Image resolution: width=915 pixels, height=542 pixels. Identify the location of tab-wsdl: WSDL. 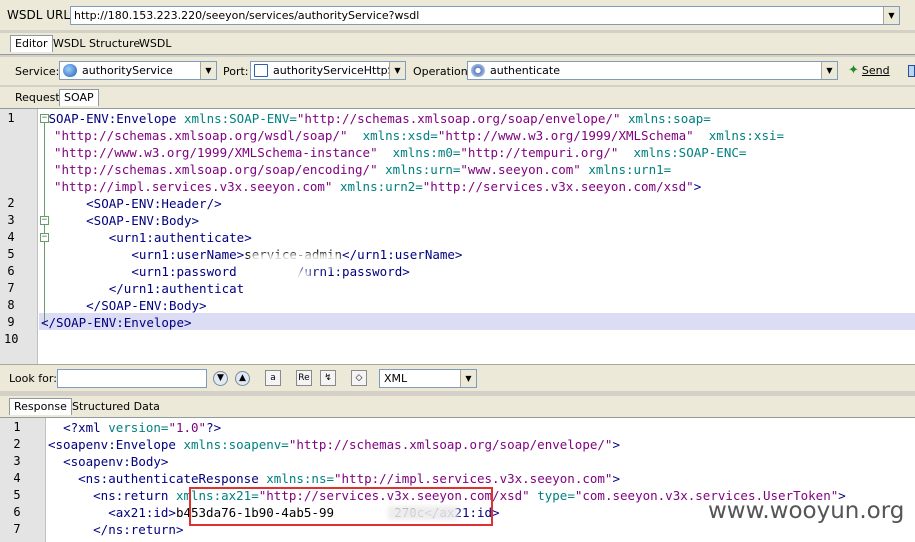
(155, 43).